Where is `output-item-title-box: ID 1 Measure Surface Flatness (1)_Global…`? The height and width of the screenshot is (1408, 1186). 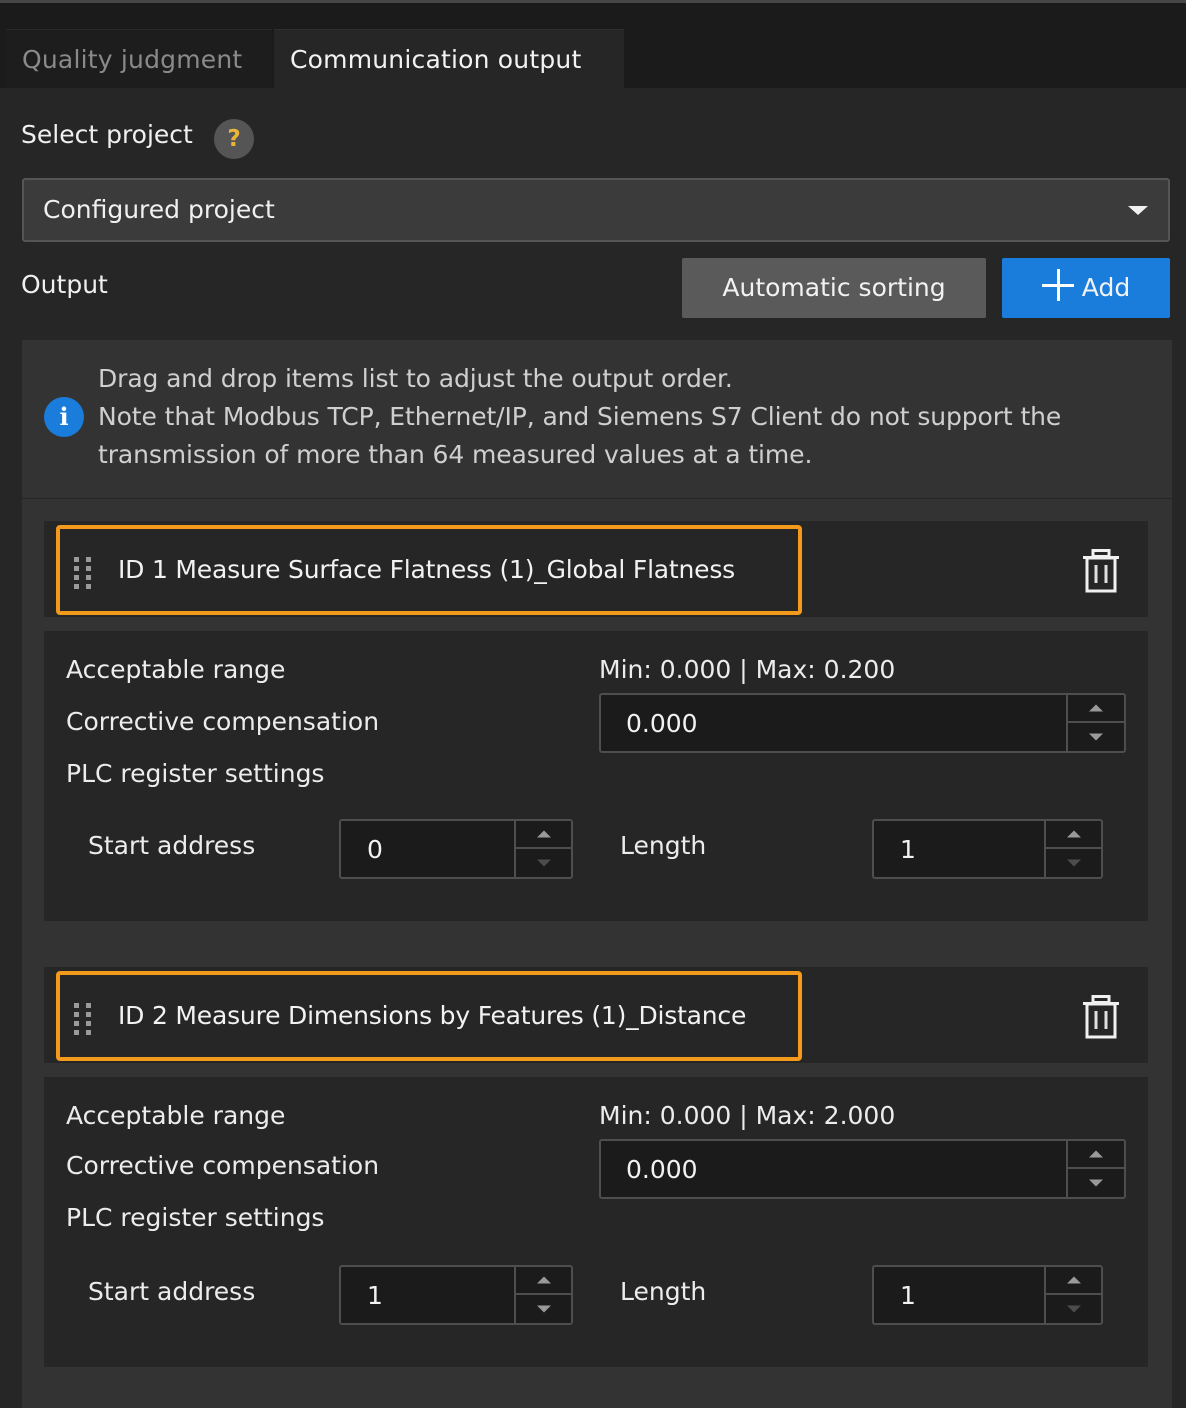
output-item-title-box: ID 1 Measure Surface Flatness (1)_Global… is located at coordinates (429, 570).